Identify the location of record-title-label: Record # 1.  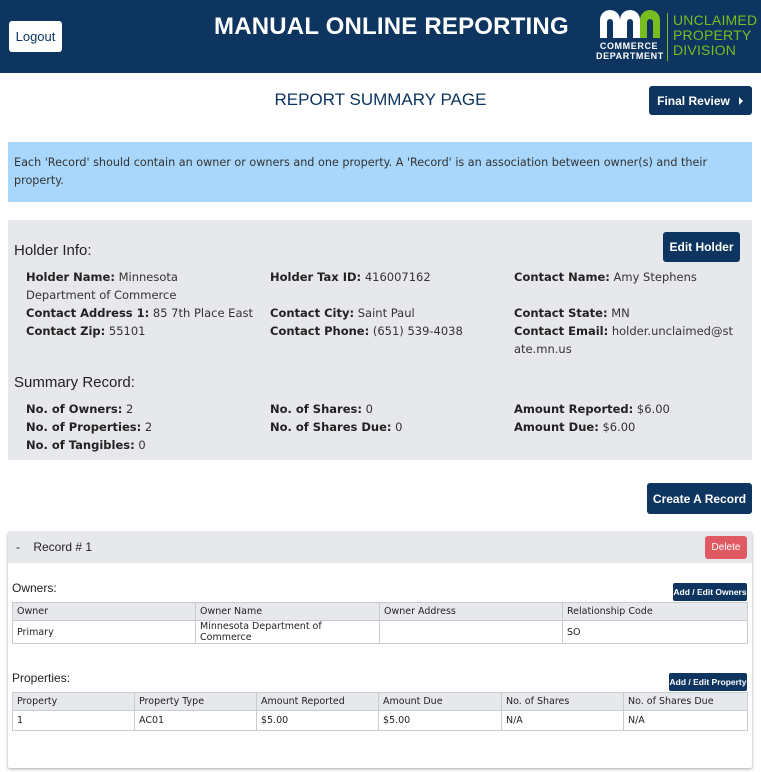
(63, 547).